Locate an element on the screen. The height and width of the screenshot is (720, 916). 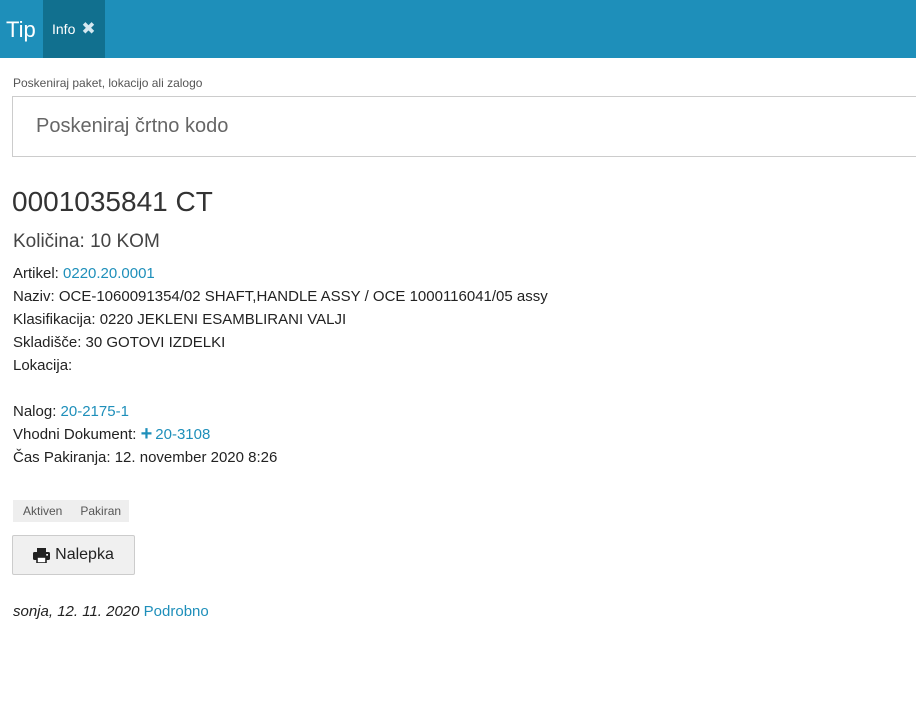
tab-info-label: Info is located at coordinates (64, 29).